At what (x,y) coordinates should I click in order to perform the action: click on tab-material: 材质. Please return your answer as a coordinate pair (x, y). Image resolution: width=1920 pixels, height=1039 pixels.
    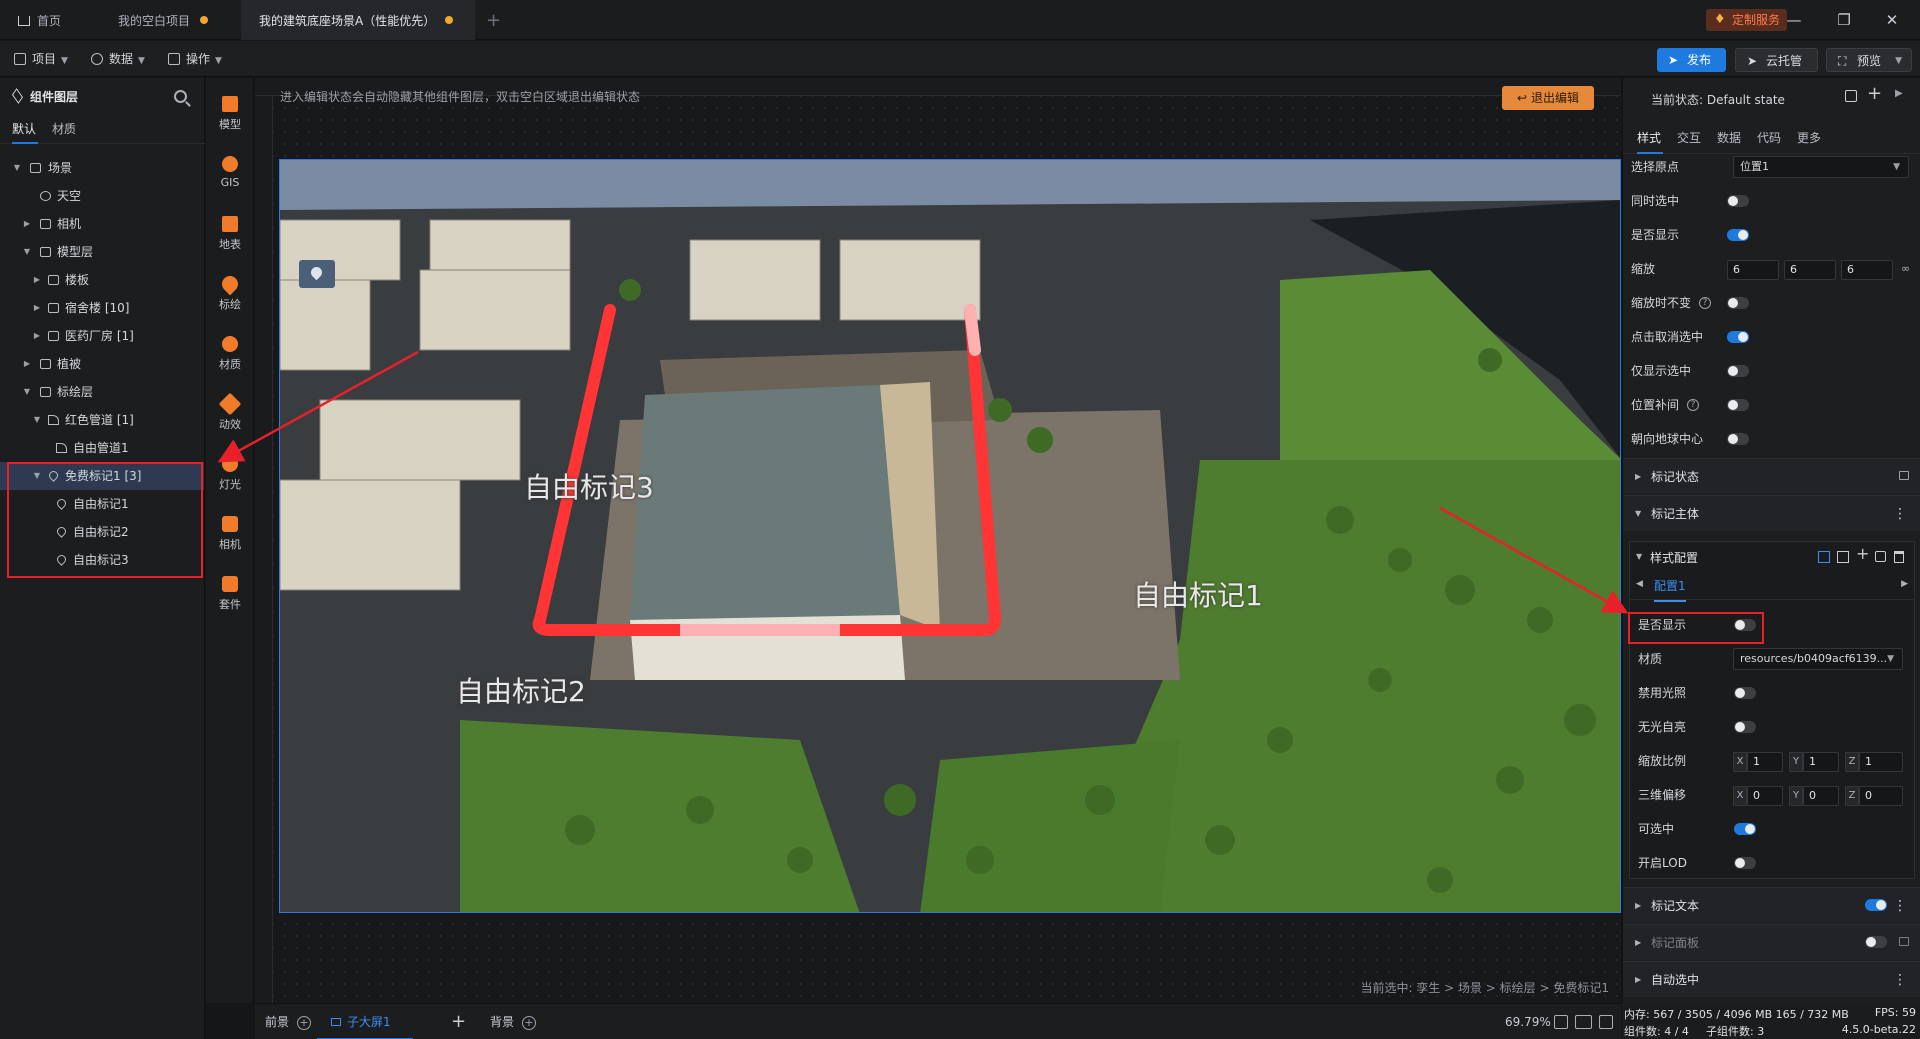
    Looking at the image, I should click on (65, 129).